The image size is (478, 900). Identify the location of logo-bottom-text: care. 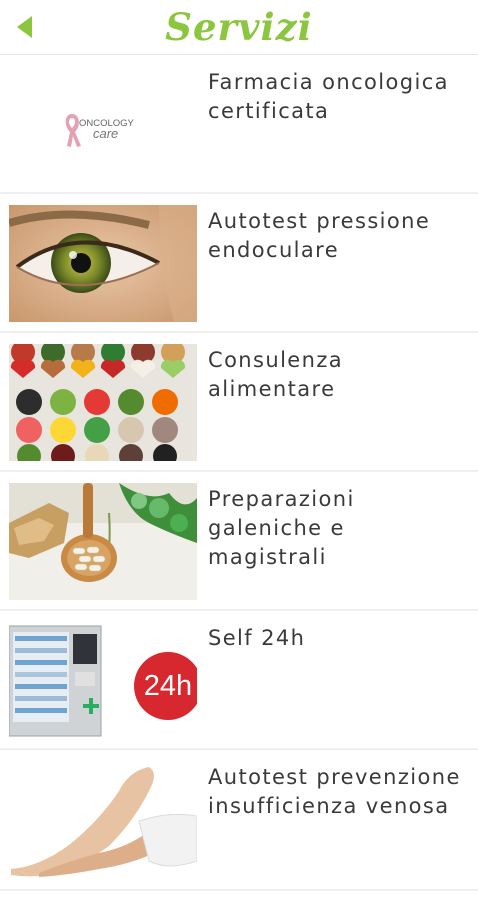
(105, 133).